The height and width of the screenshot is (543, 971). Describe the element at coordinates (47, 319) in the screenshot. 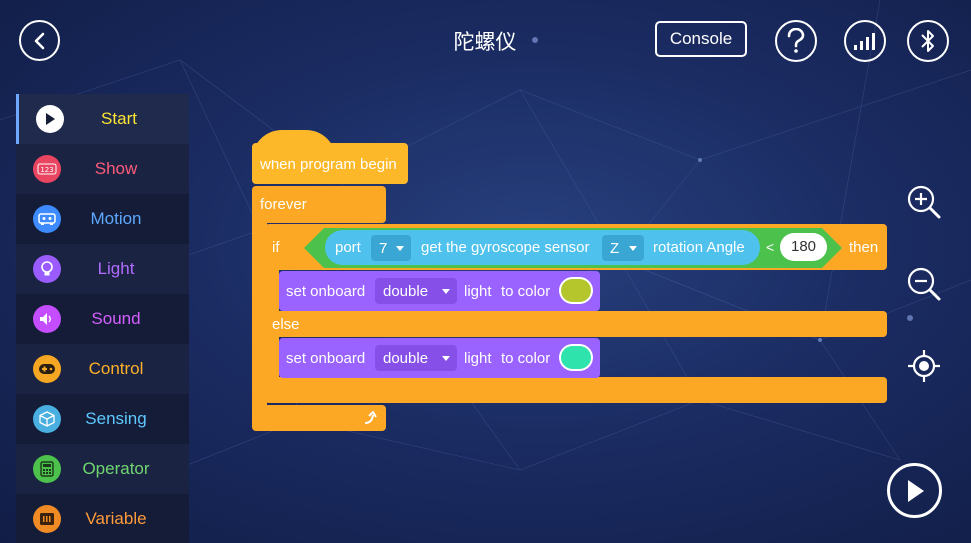

I see `speaker-icon` at that location.